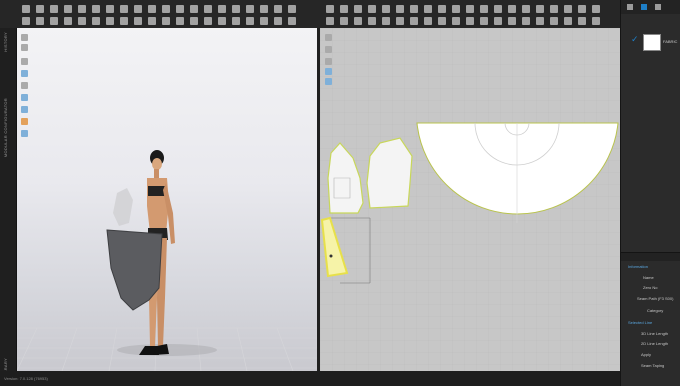 The image size is (680, 386). Describe the element at coordinates (54, 21) in the screenshot. I see `toolbar-row2-tool-3-icon` at that location.